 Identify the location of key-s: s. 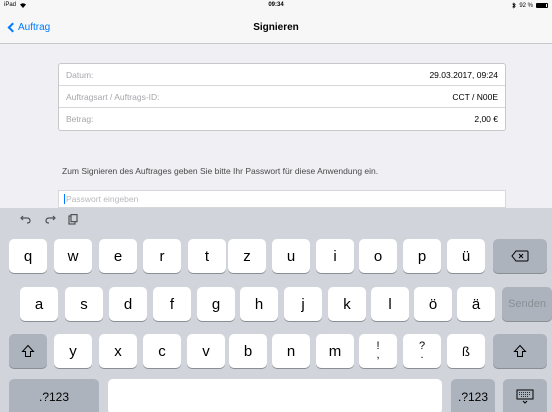
(84, 304).